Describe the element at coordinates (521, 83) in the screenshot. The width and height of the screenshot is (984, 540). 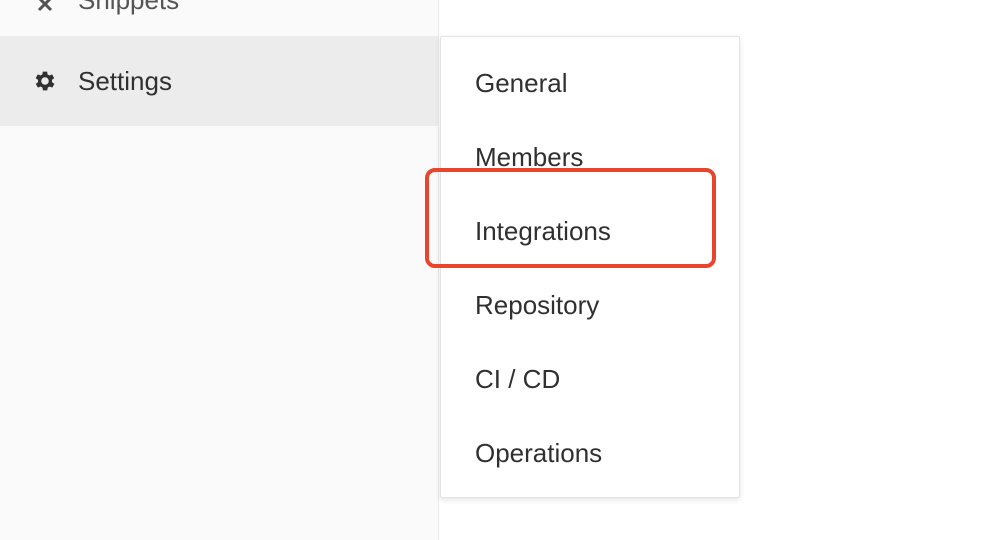
I see `flyout-item-general: General` at that location.